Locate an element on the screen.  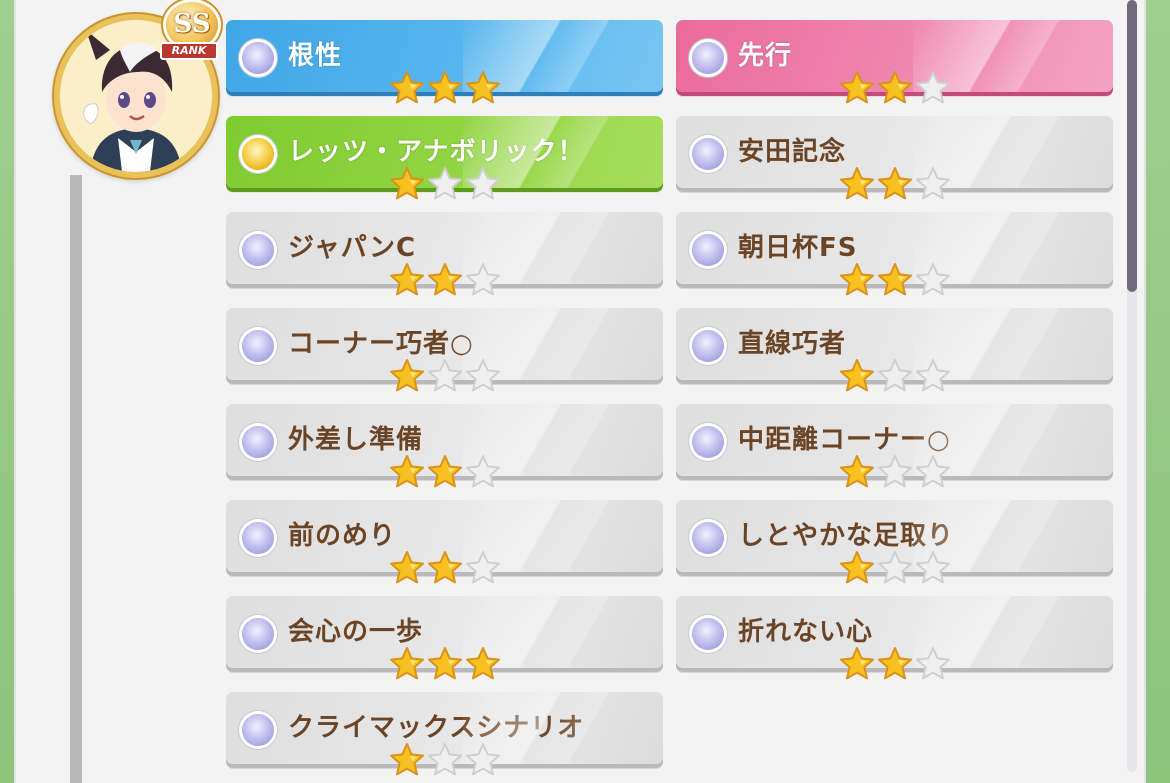
skill-name: ジャパンC is located at coordinates (352, 248).